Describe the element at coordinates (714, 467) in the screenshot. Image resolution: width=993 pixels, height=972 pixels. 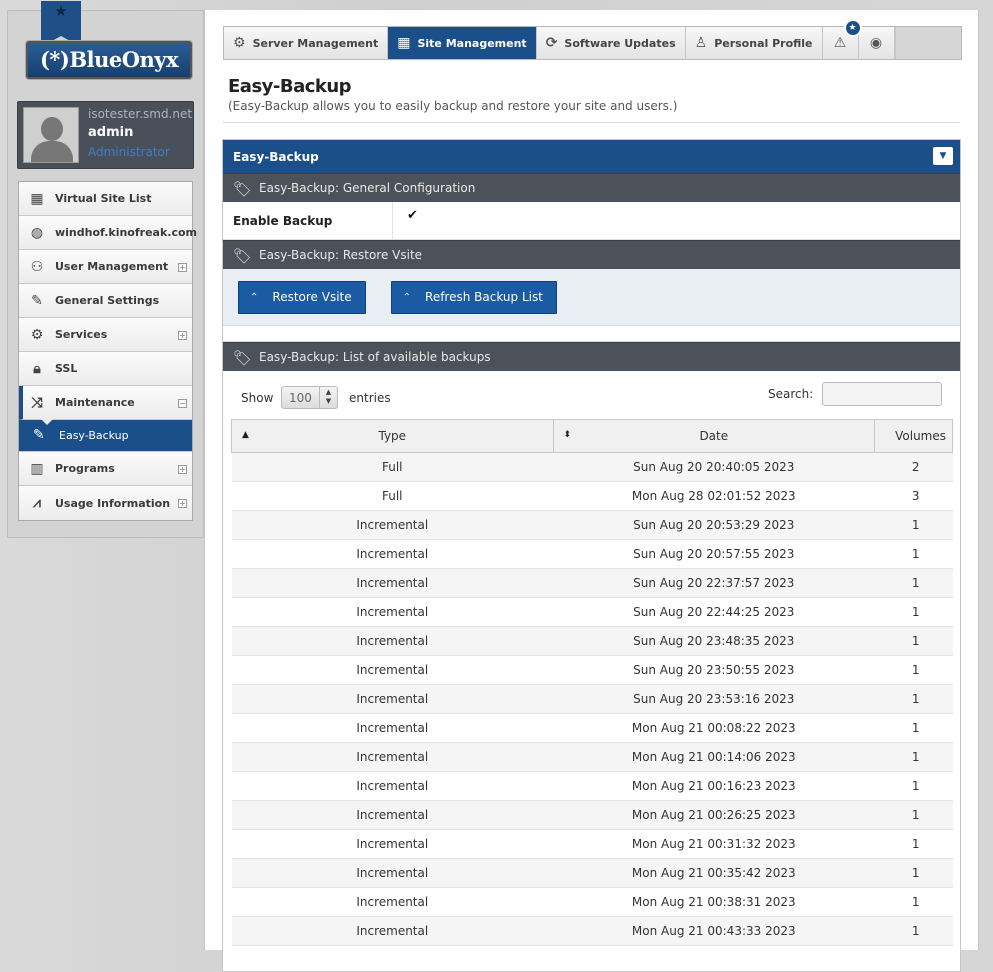
I see `cell-date: Sun Aug 20 20:40:05 2023` at that location.